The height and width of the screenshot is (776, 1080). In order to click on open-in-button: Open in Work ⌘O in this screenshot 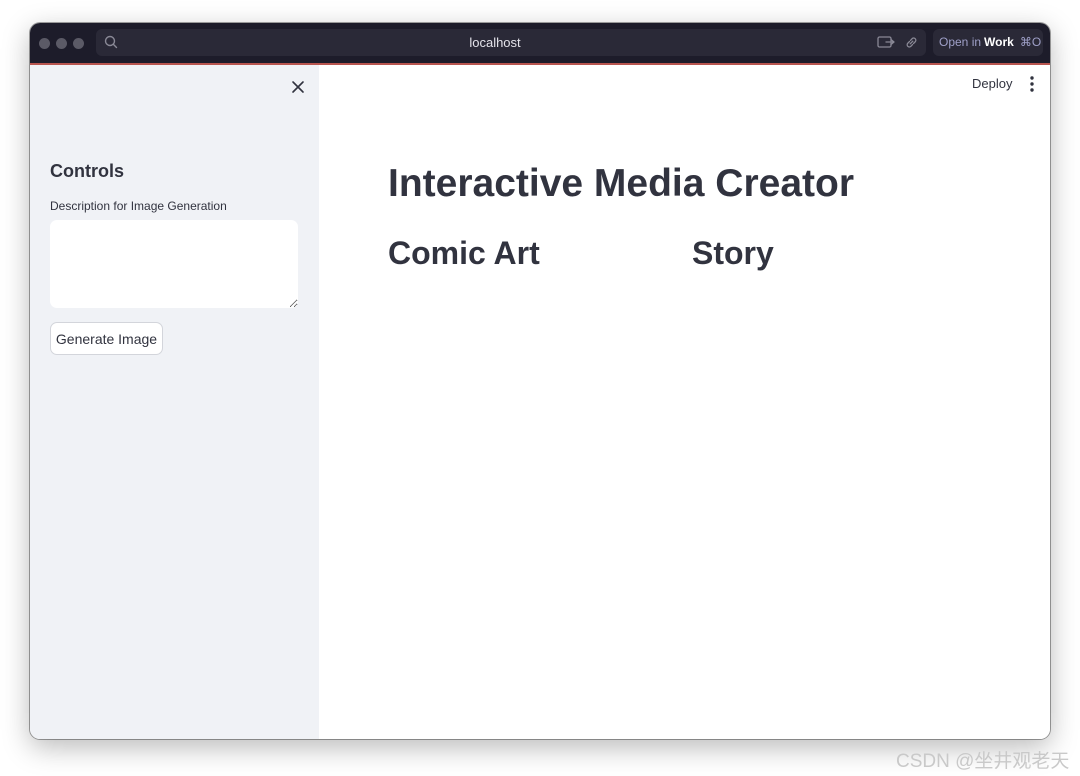, I will do `click(988, 42)`.